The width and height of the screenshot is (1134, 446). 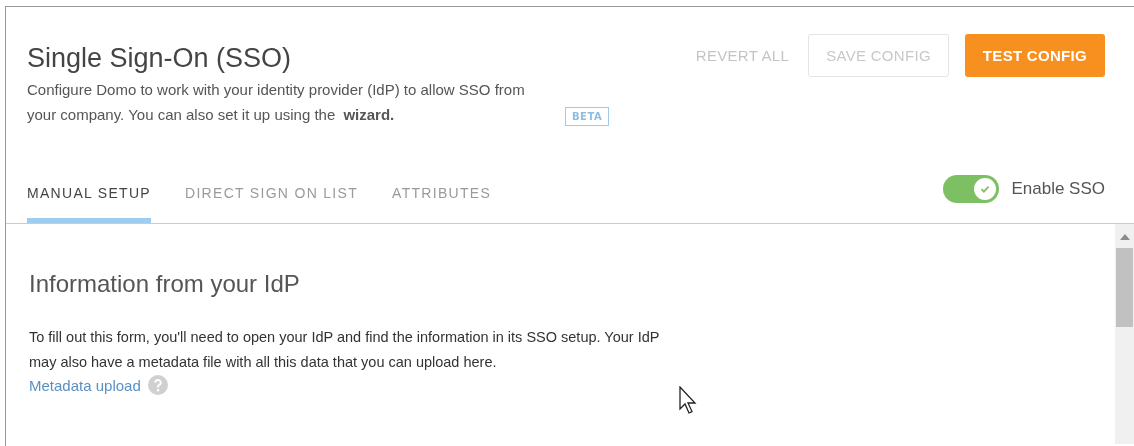 What do you see at coordinates (689, 400) in the screenshot?
I see `mouse-cursor-icon` at bounding box center [689, 400].